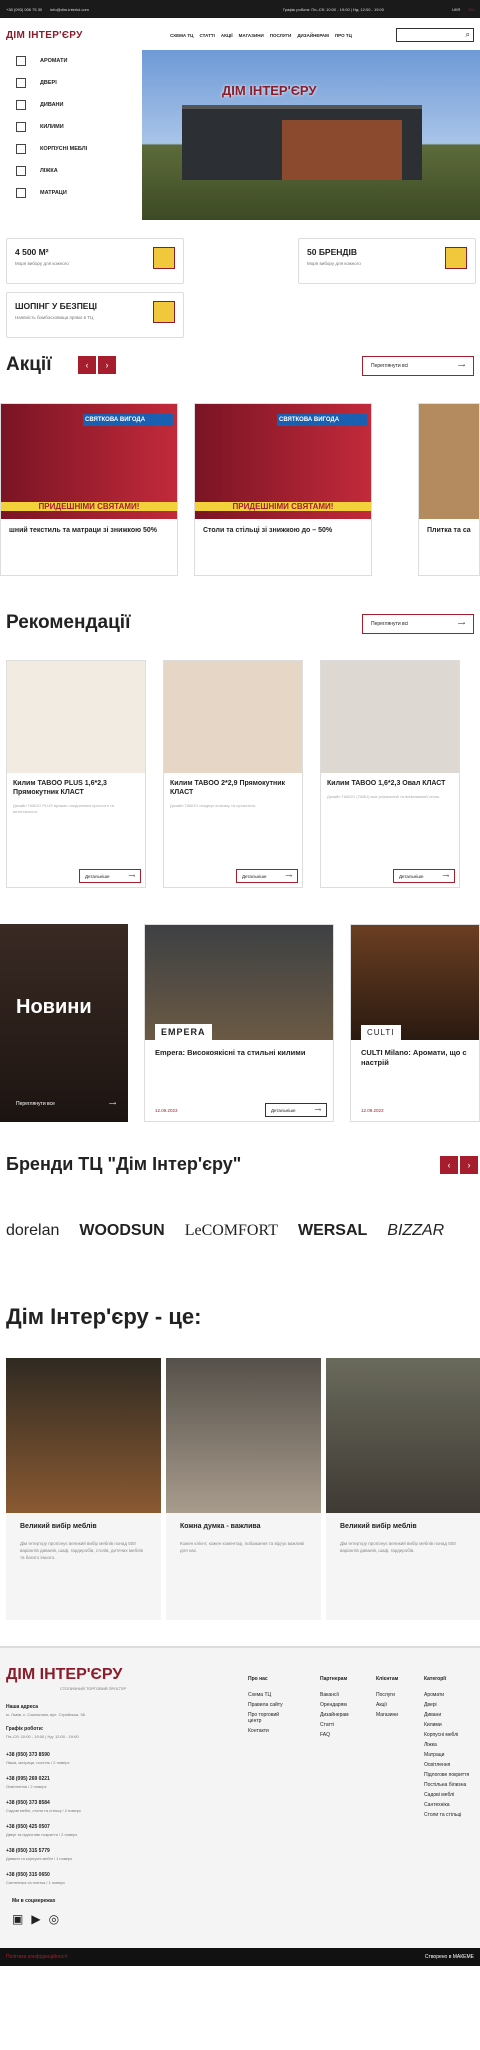 Image resolution: width=480 pixels, height=2050 pixels. I want to click on footer-link: Контакти, so click(268, 1731).